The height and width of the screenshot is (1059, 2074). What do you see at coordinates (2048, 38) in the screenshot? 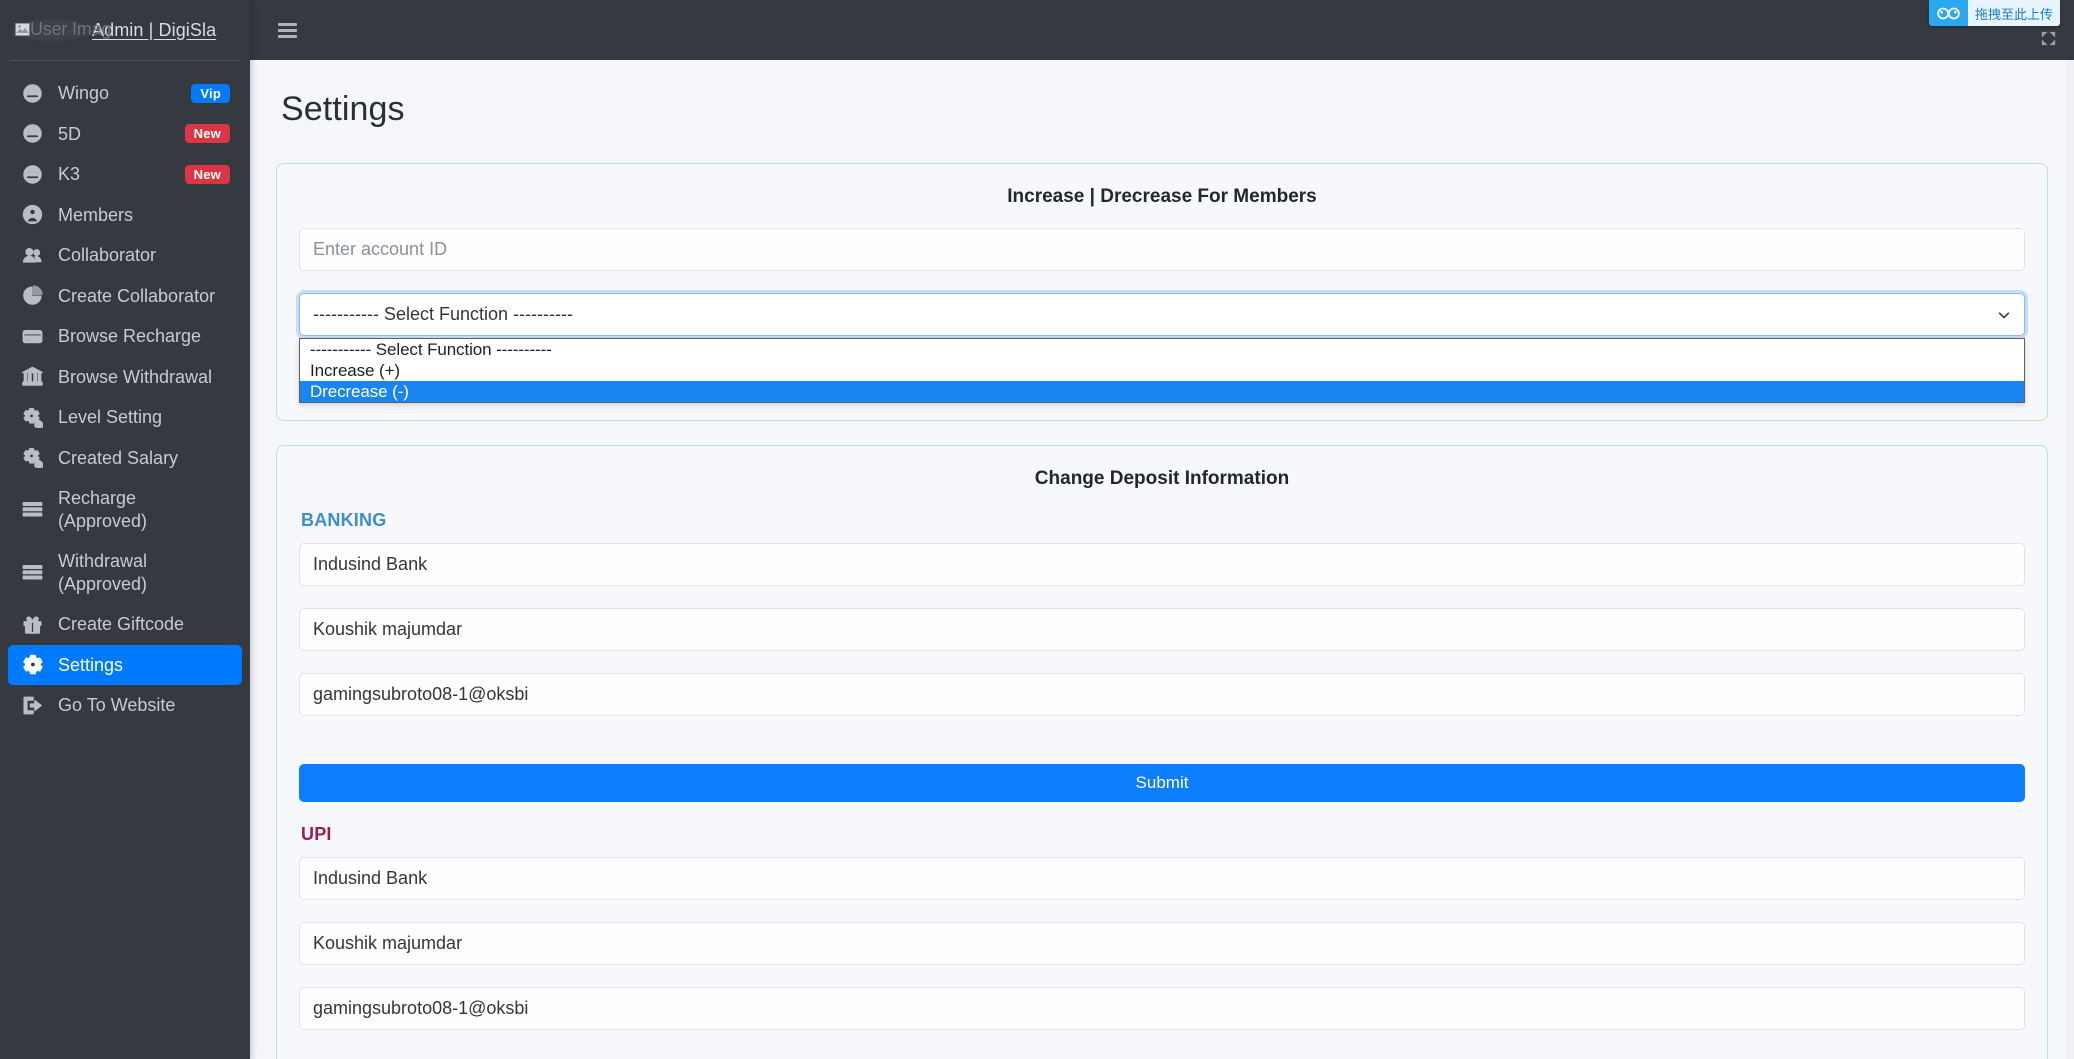
I see `expand-arrows-icon` at bounding box center [2048, 38].